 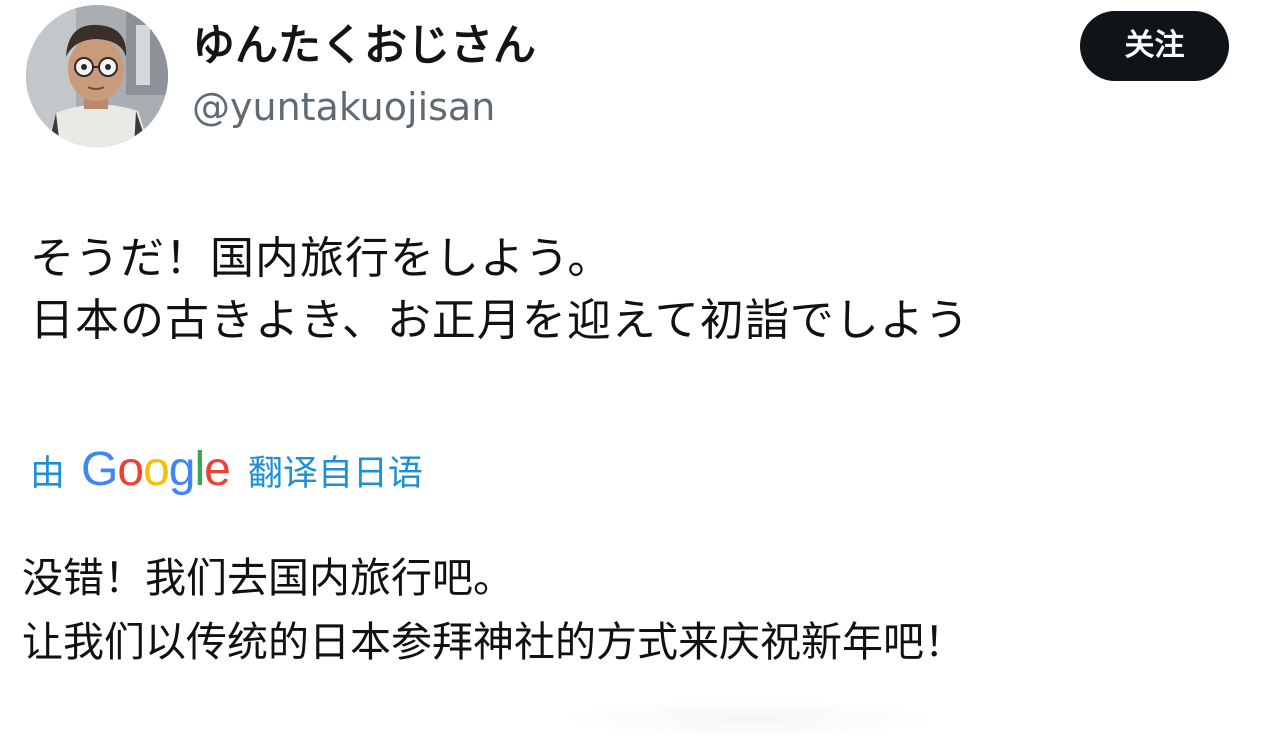 I want to click on avatar, so click(x=97, y=76).